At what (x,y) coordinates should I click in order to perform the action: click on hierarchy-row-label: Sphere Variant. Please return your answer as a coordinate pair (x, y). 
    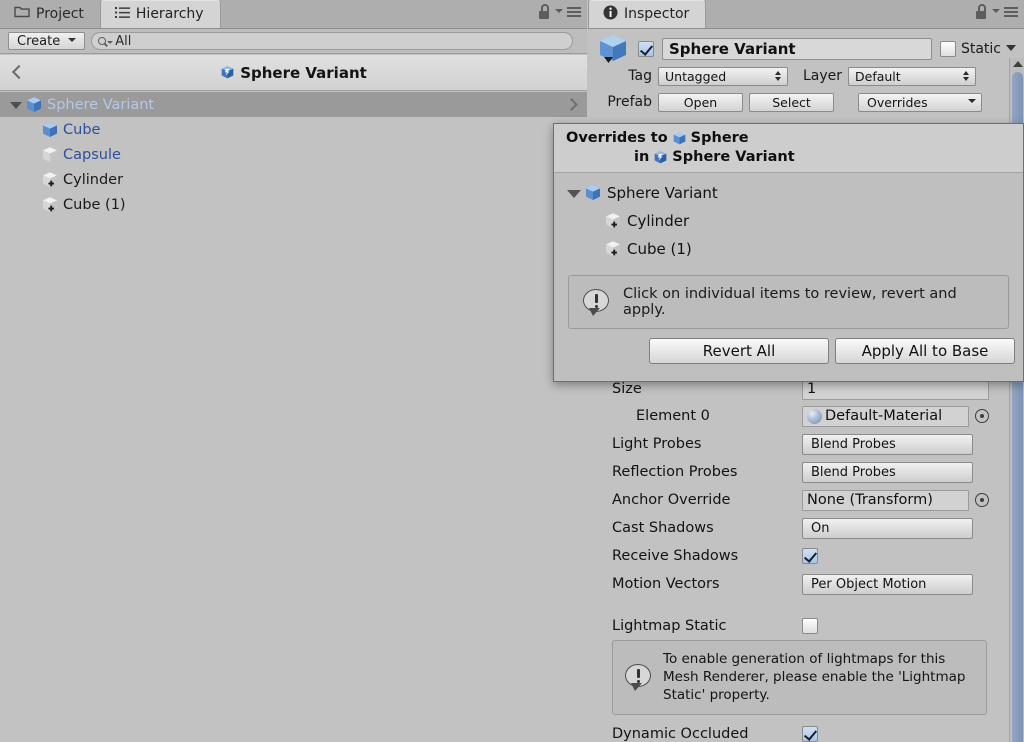
    Looking at the image, I should click on (101, 104).